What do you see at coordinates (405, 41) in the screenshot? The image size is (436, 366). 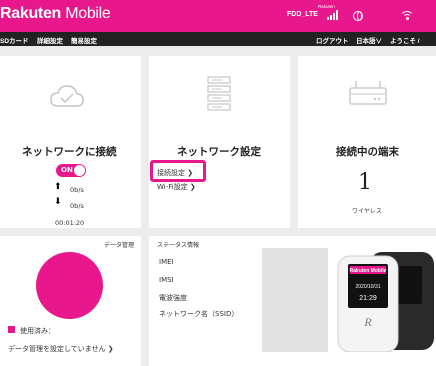 I see `welcome-text: ようこそ /` at bounding box center [405, 41].